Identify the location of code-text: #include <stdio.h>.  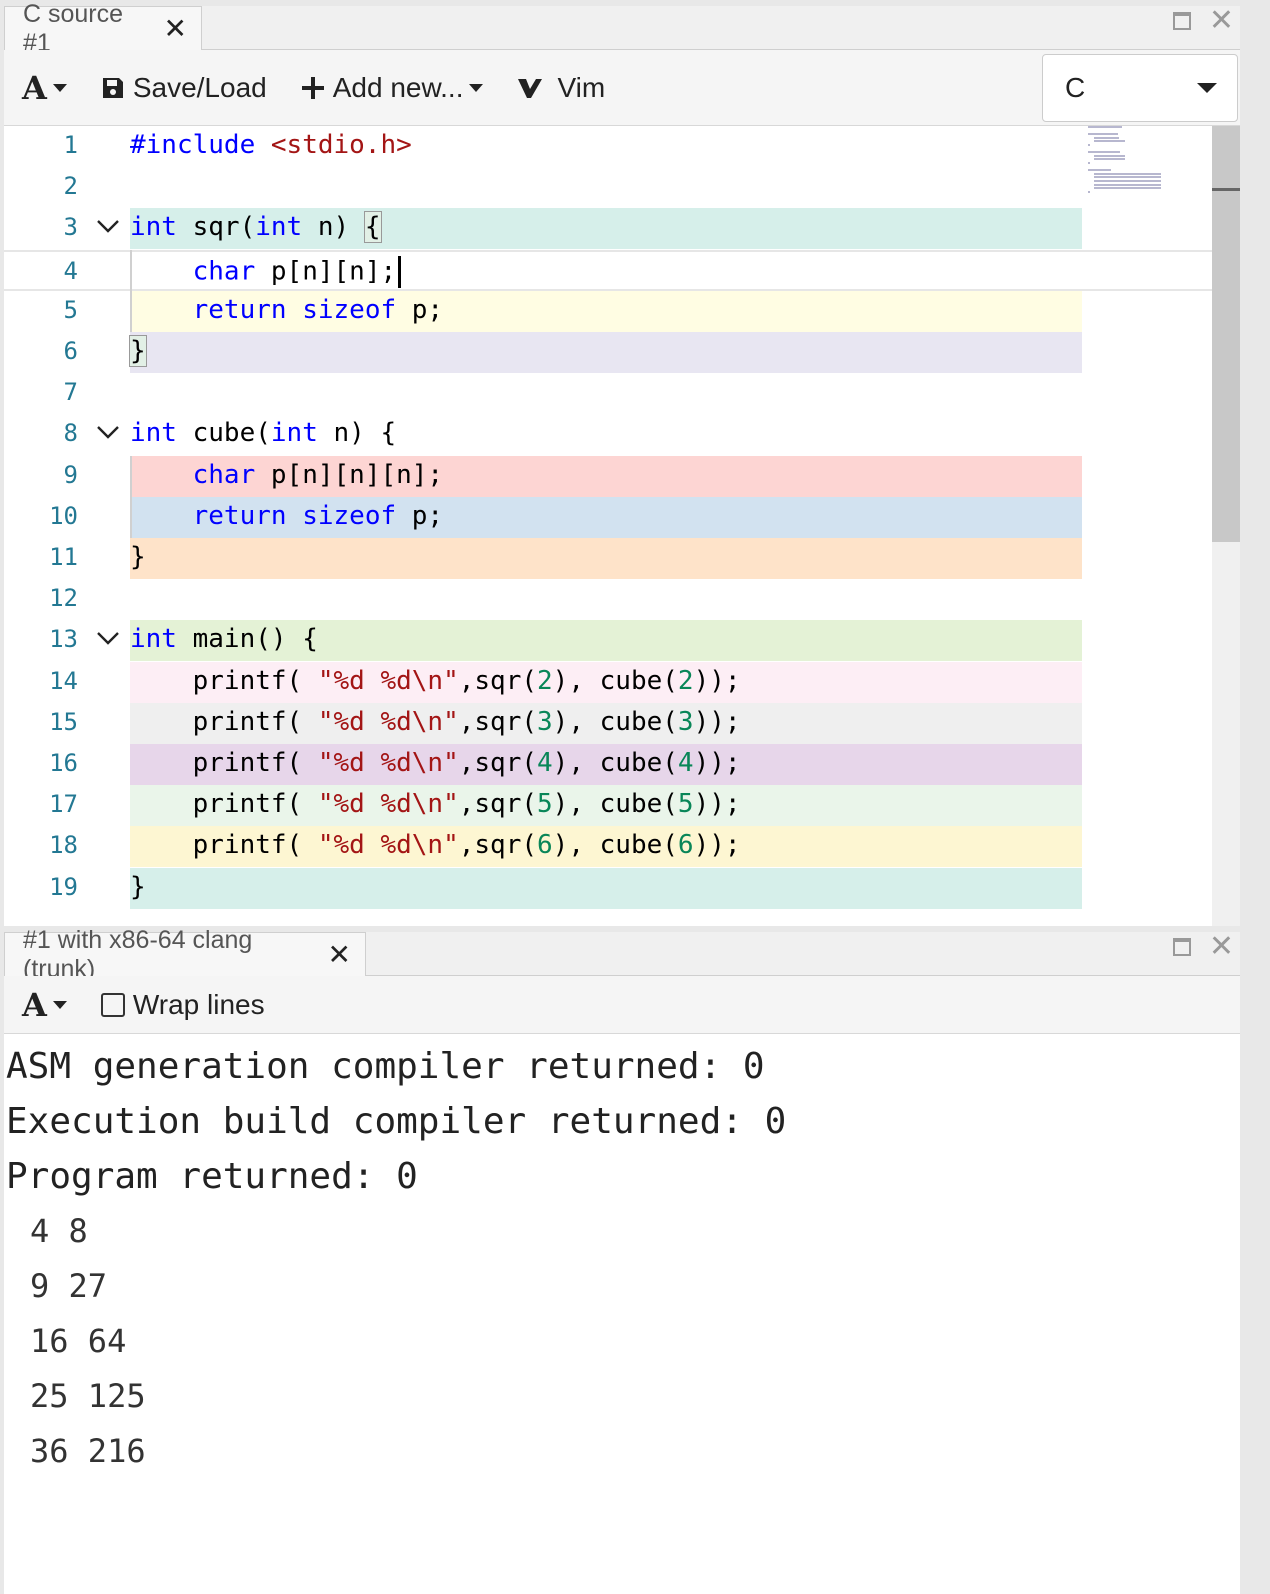
(271, 145).